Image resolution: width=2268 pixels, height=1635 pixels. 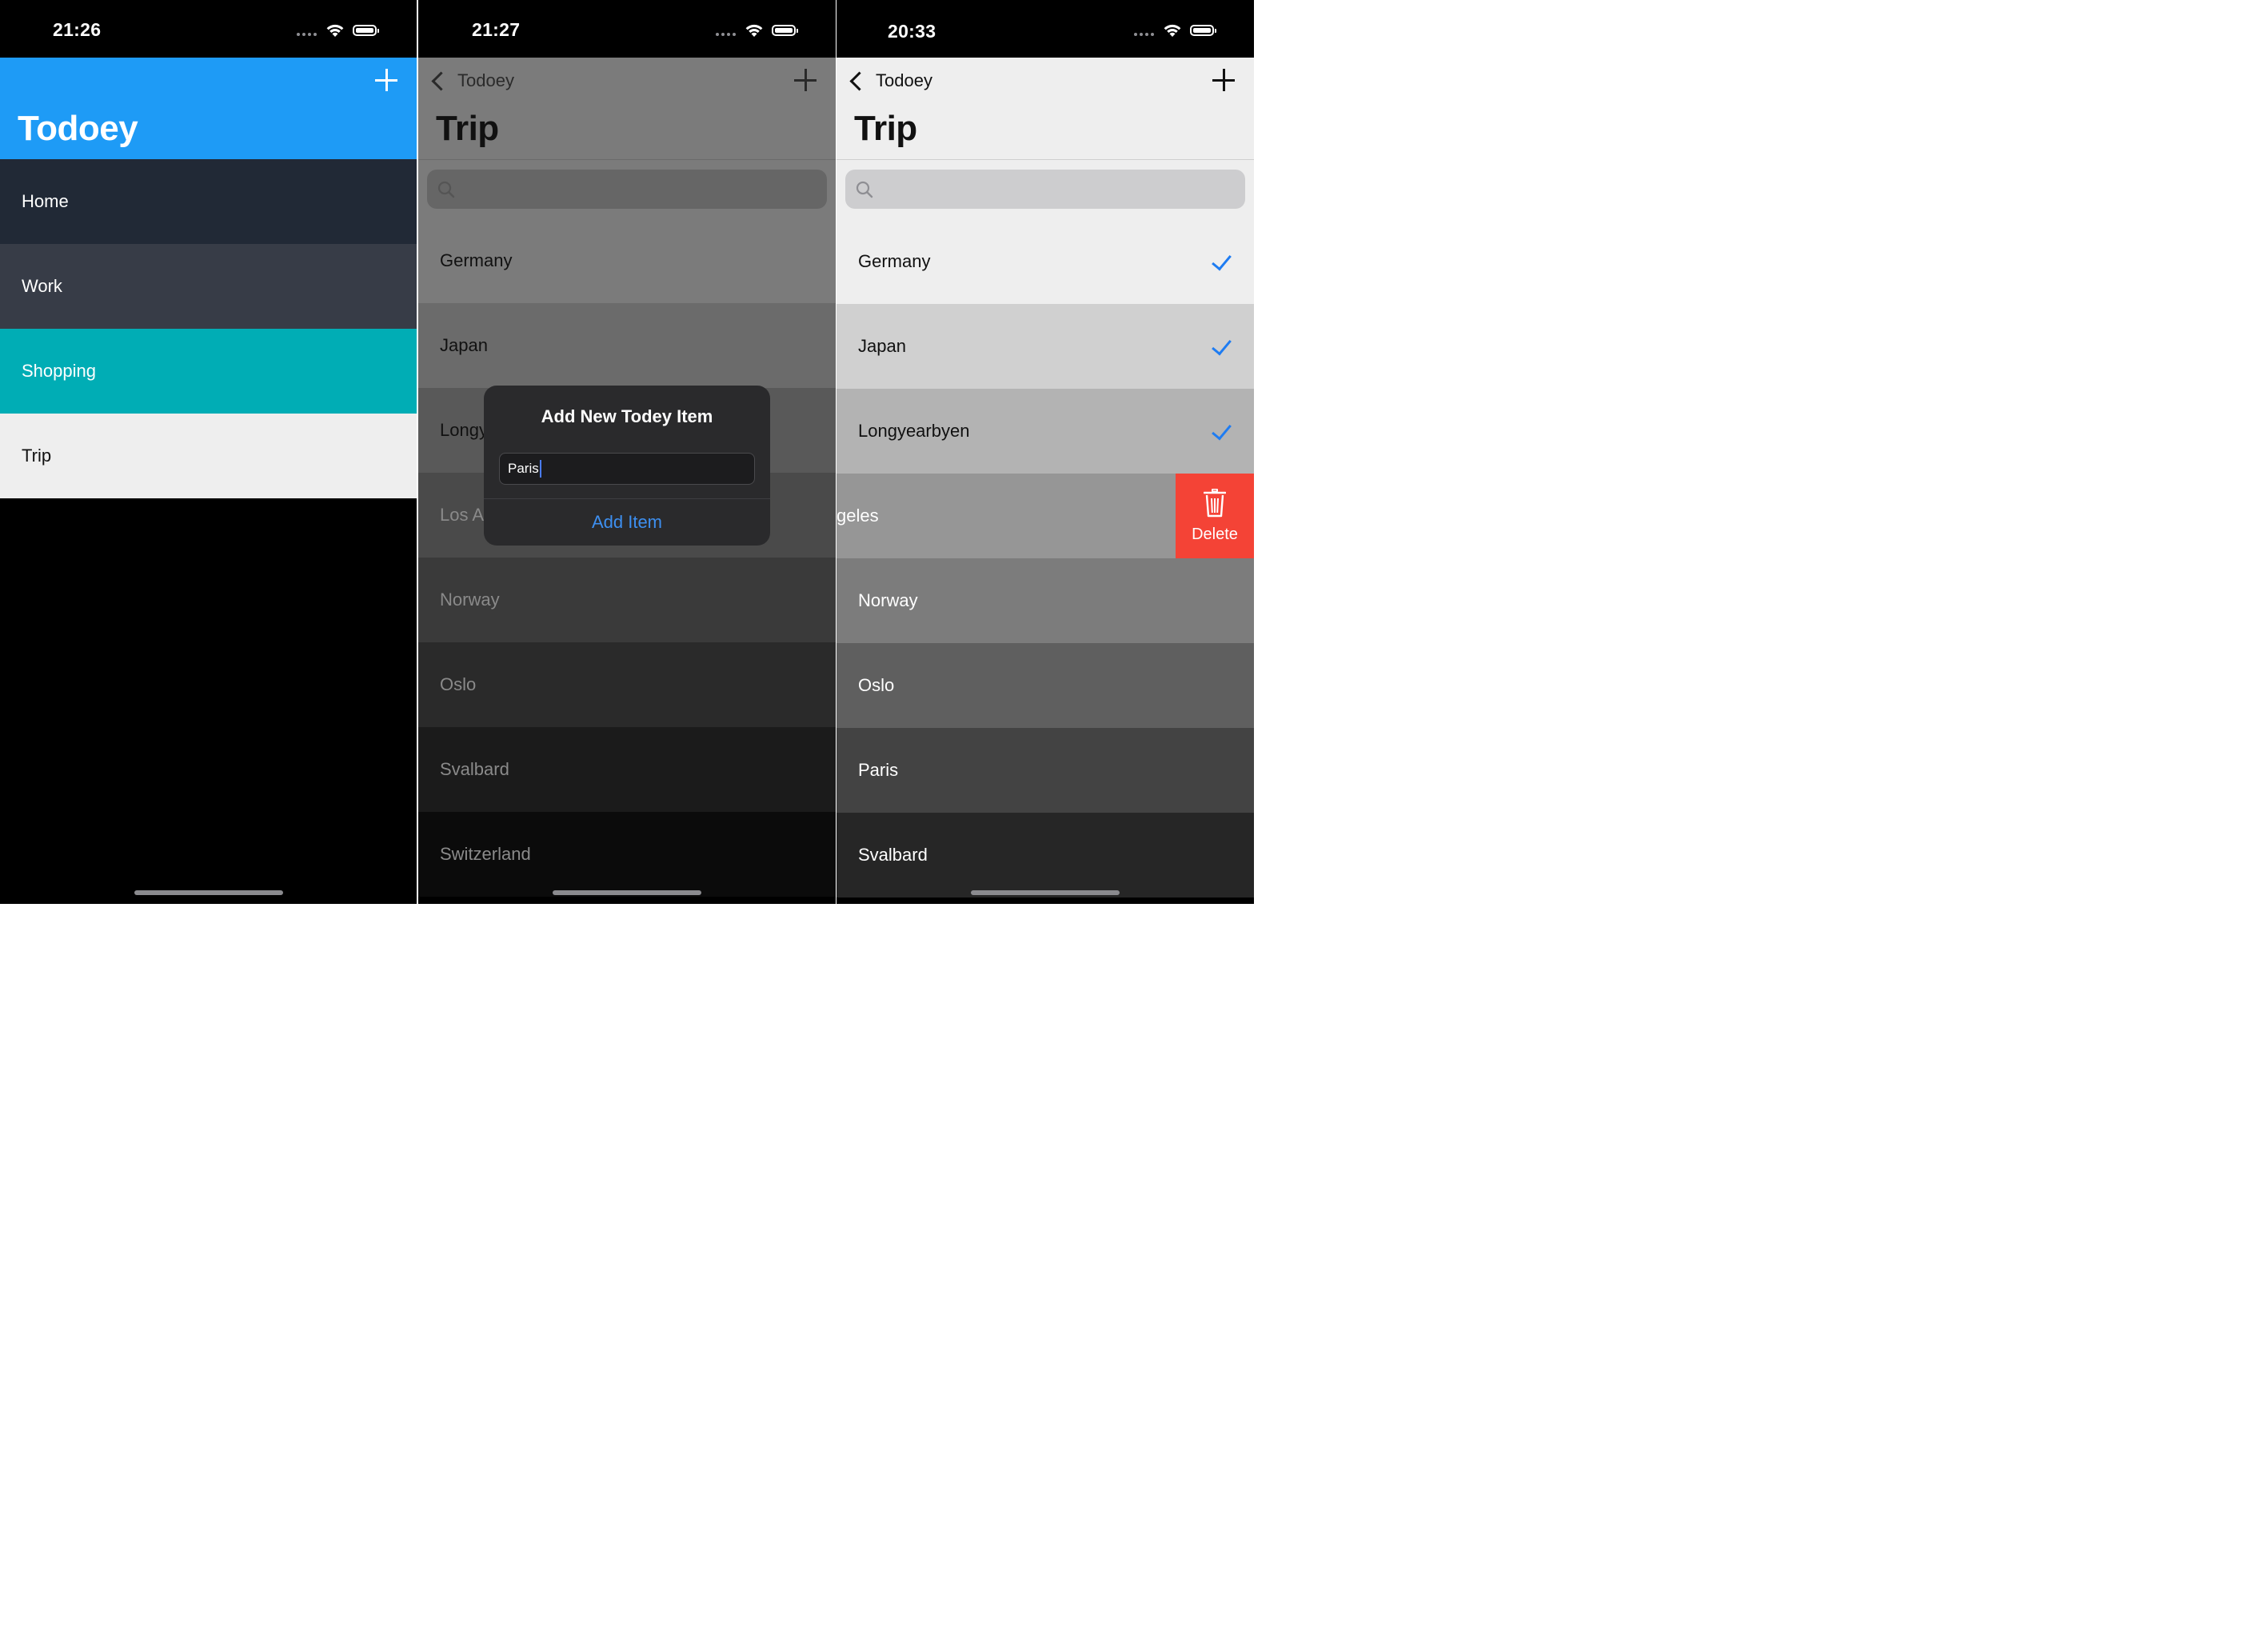 What do you see at coordinates (209, 108) in the screenshot?
I see `navigation-bar: Todoey` at bounding box center [209, 108].